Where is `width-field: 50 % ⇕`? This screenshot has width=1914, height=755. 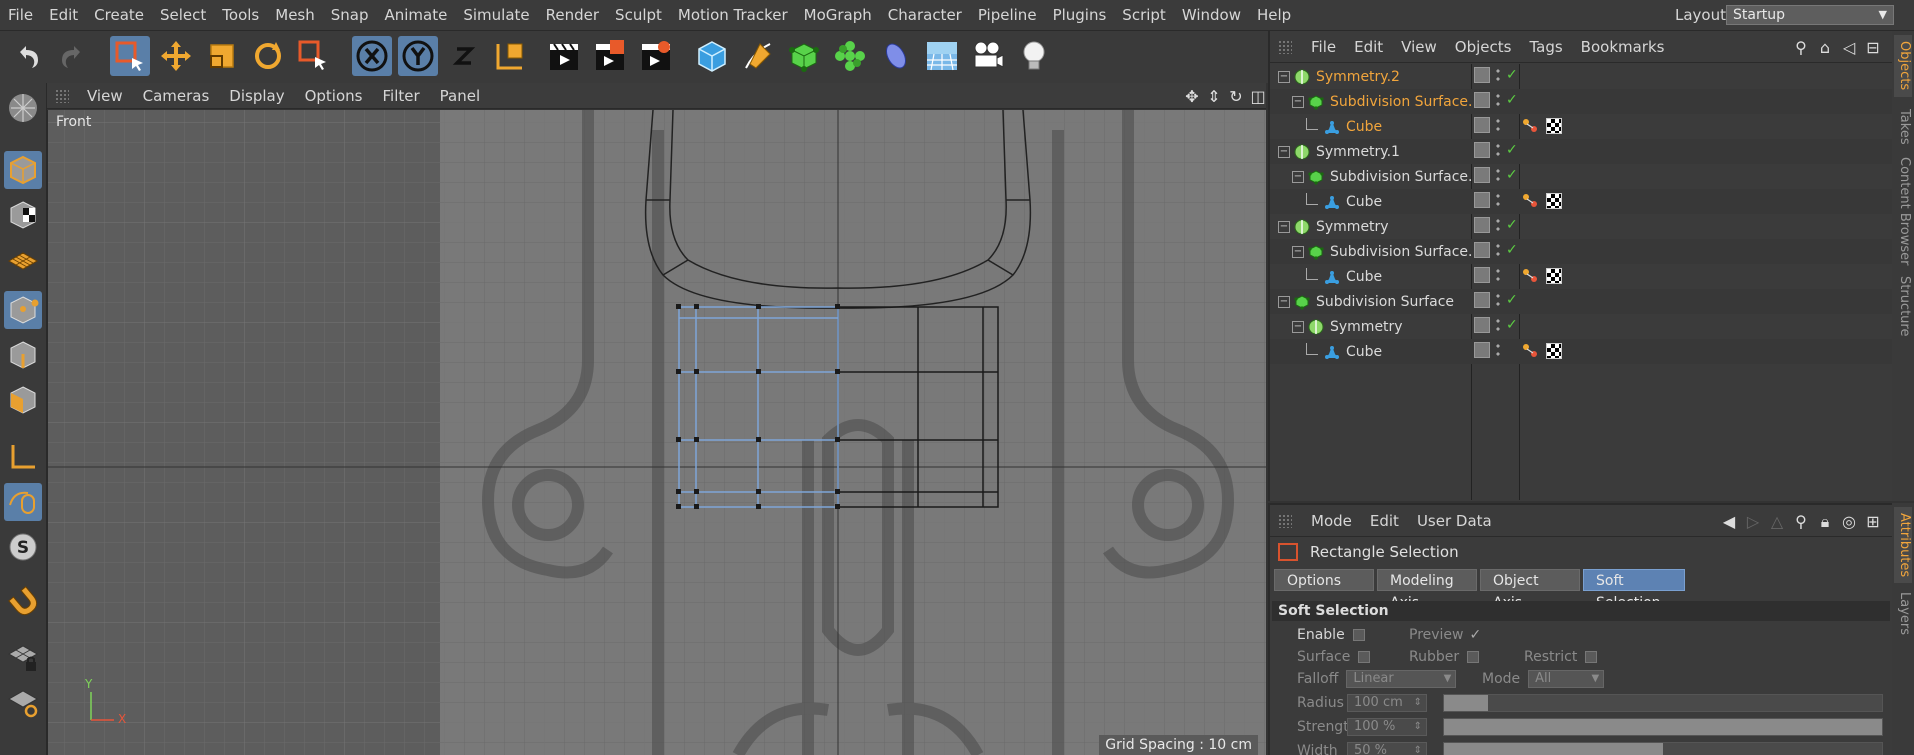 width-field: 50 % ⇕ is located at coordinates (1387, 748).